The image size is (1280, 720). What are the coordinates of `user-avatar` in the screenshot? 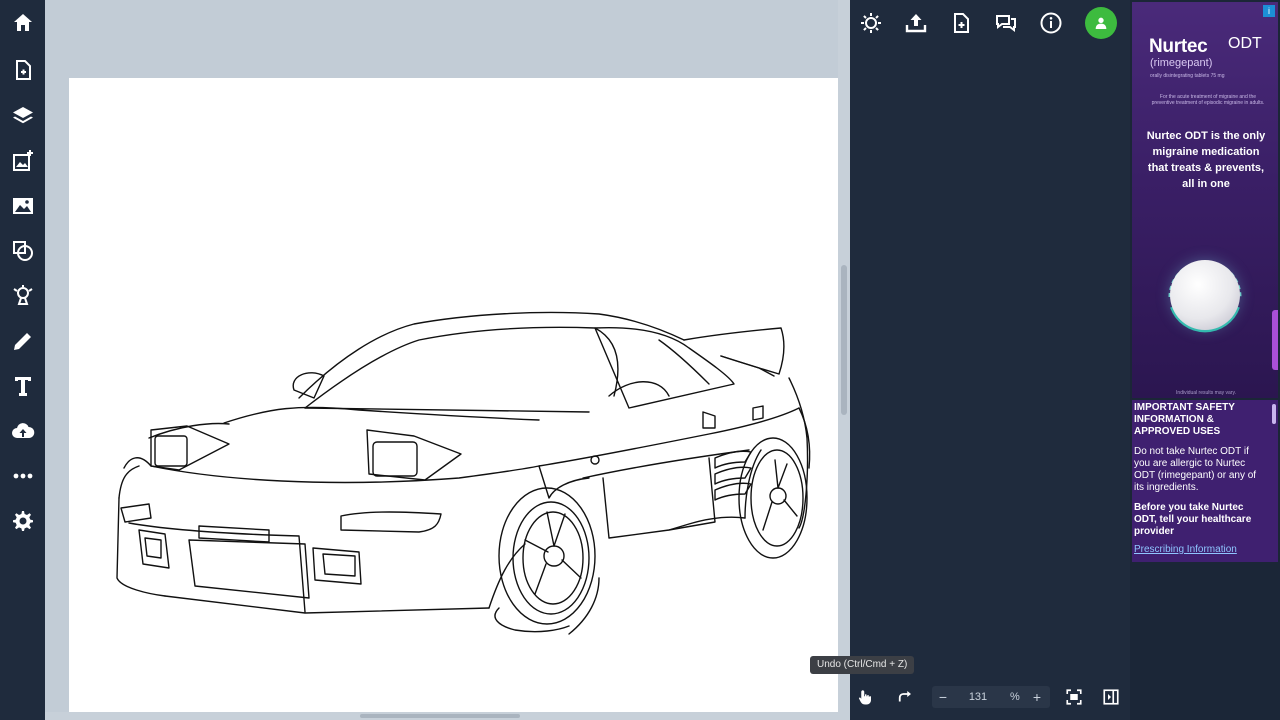 It's located at (1101, 23).